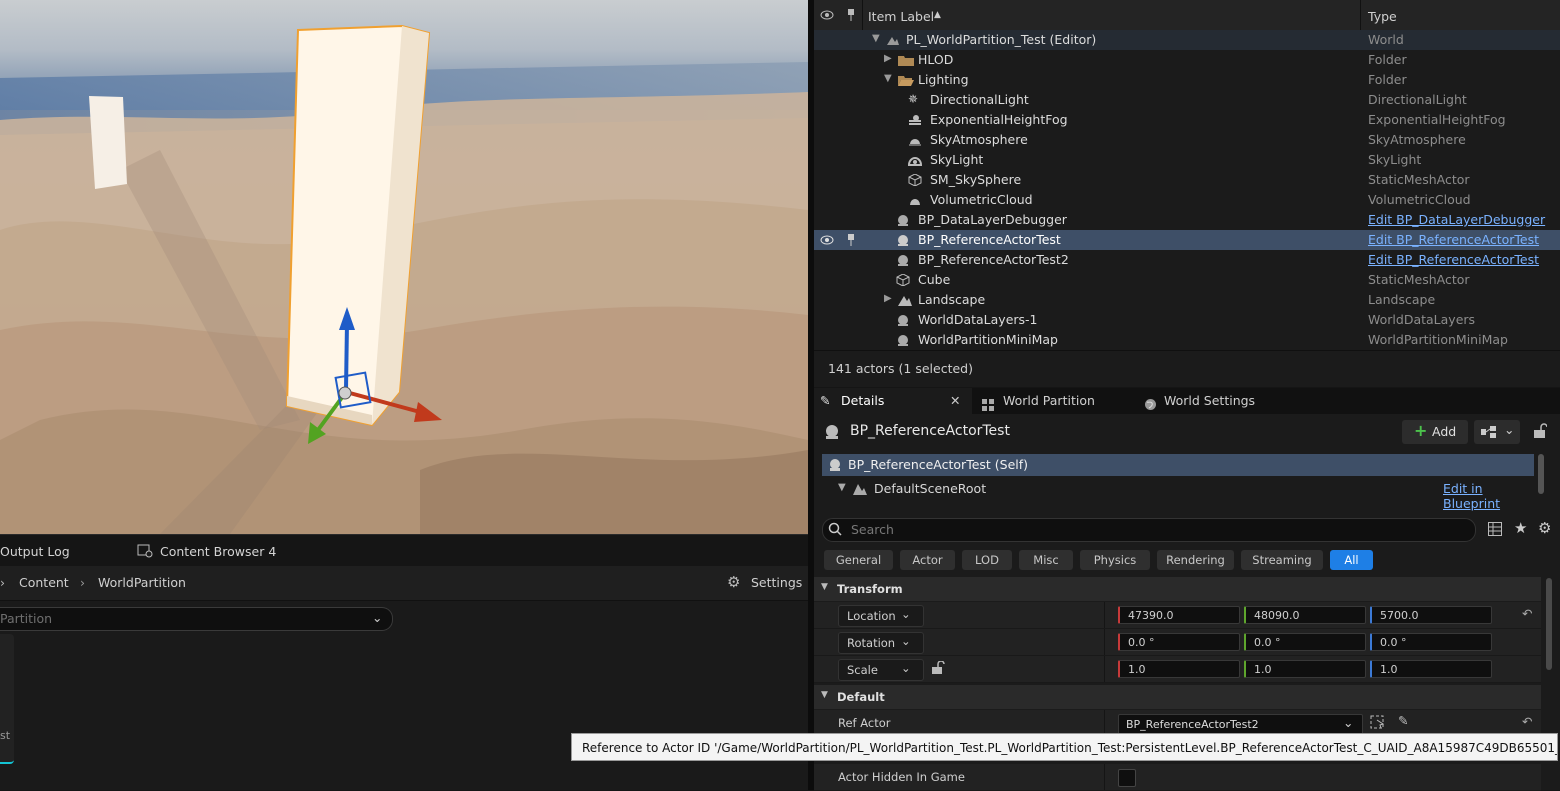 This screenshot has width=1560, height=791. Describe the element at coordinates (1305, 615) in the screenshot. I see `location-y-input: 48090.0` at that location.